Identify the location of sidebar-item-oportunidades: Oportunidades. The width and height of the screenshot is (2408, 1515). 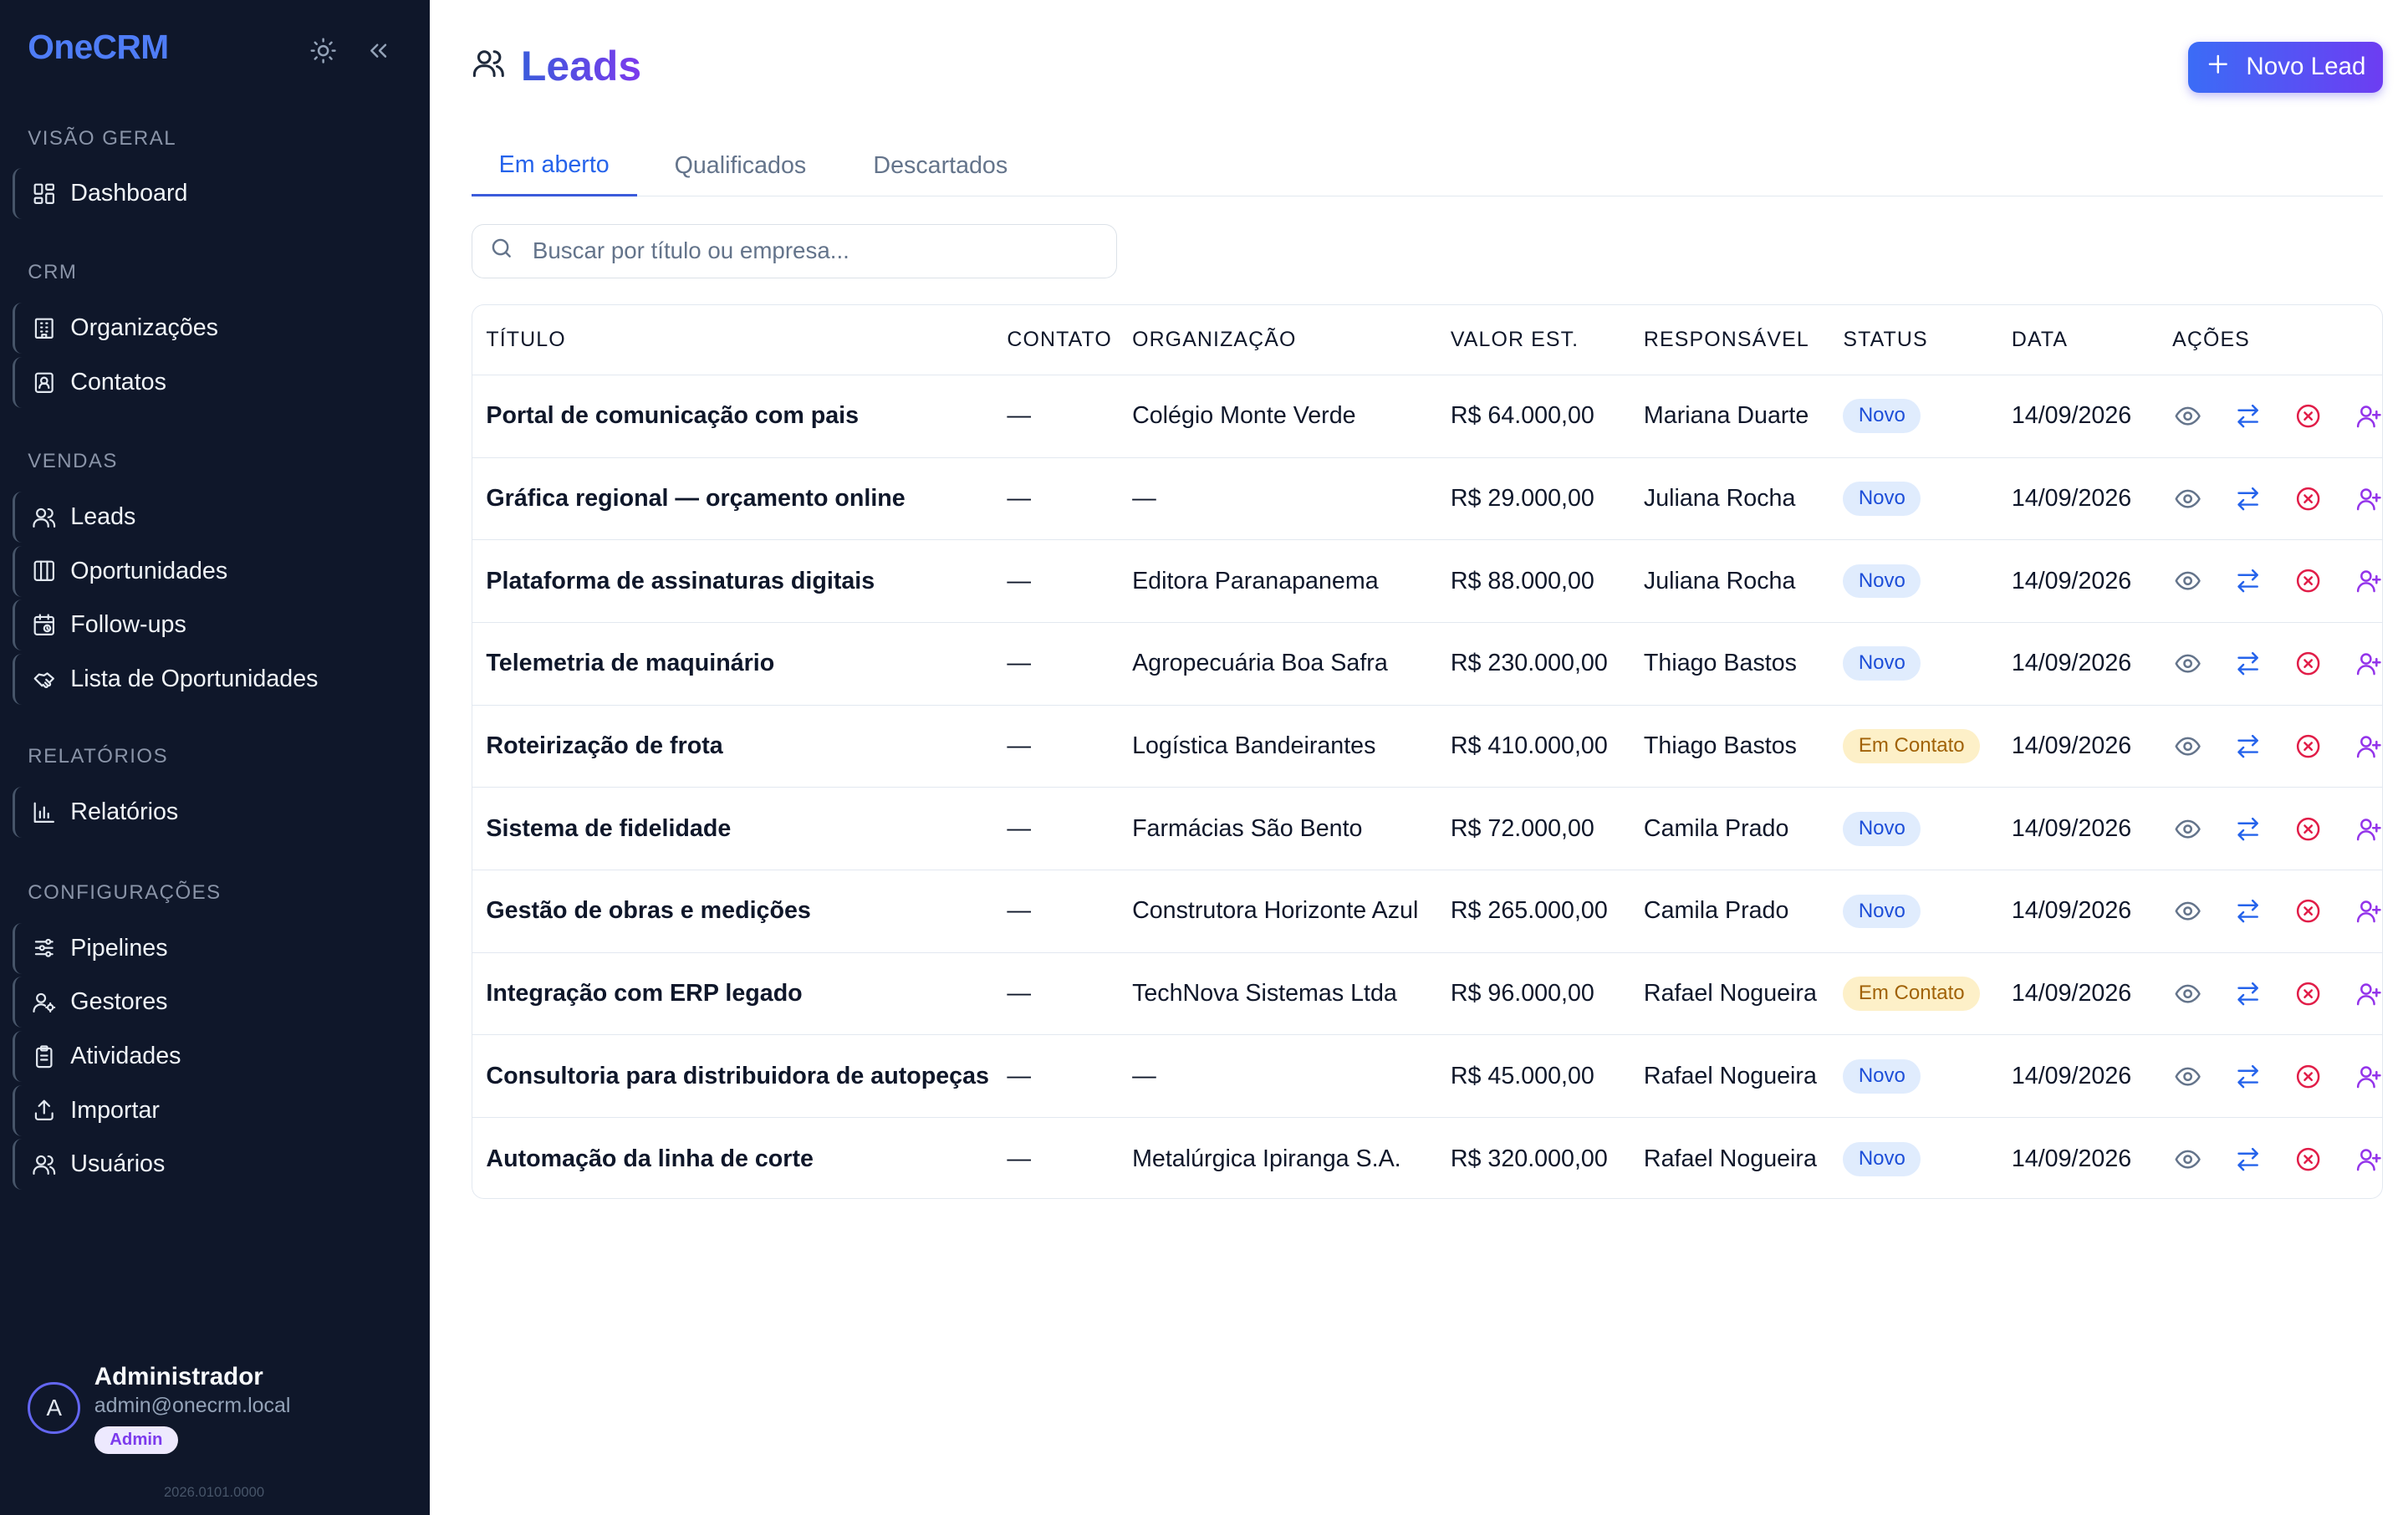
(214, 571).